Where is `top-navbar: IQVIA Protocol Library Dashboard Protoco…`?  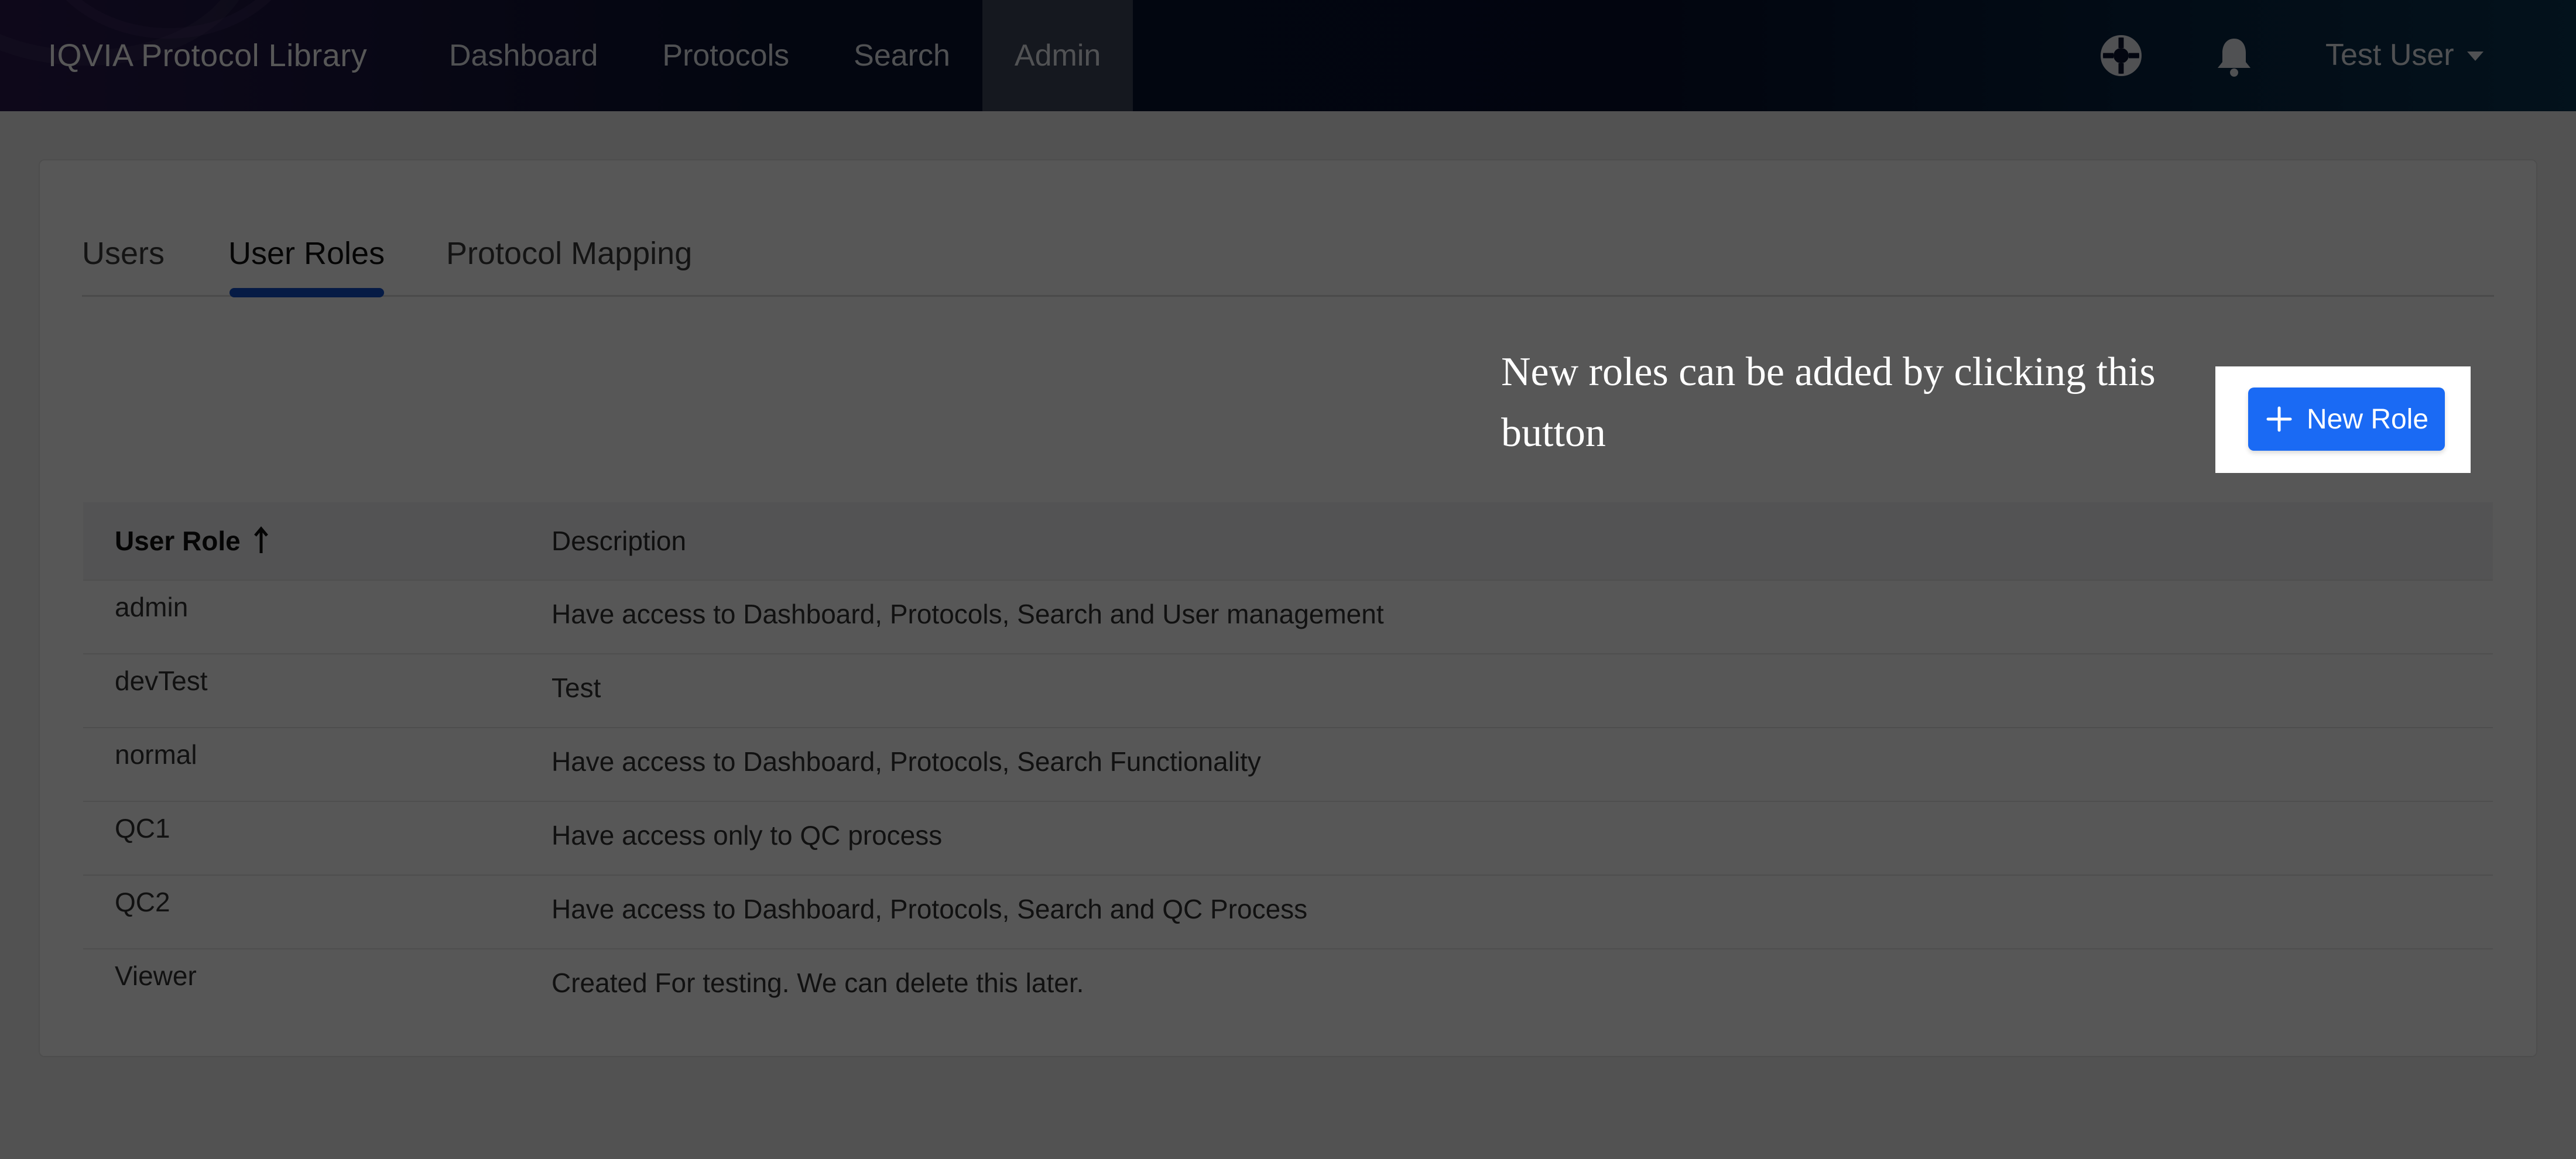 top-navbar: IQVIA Protocol Library Dashboard Protoco… is located at coordinates (1288, 56).